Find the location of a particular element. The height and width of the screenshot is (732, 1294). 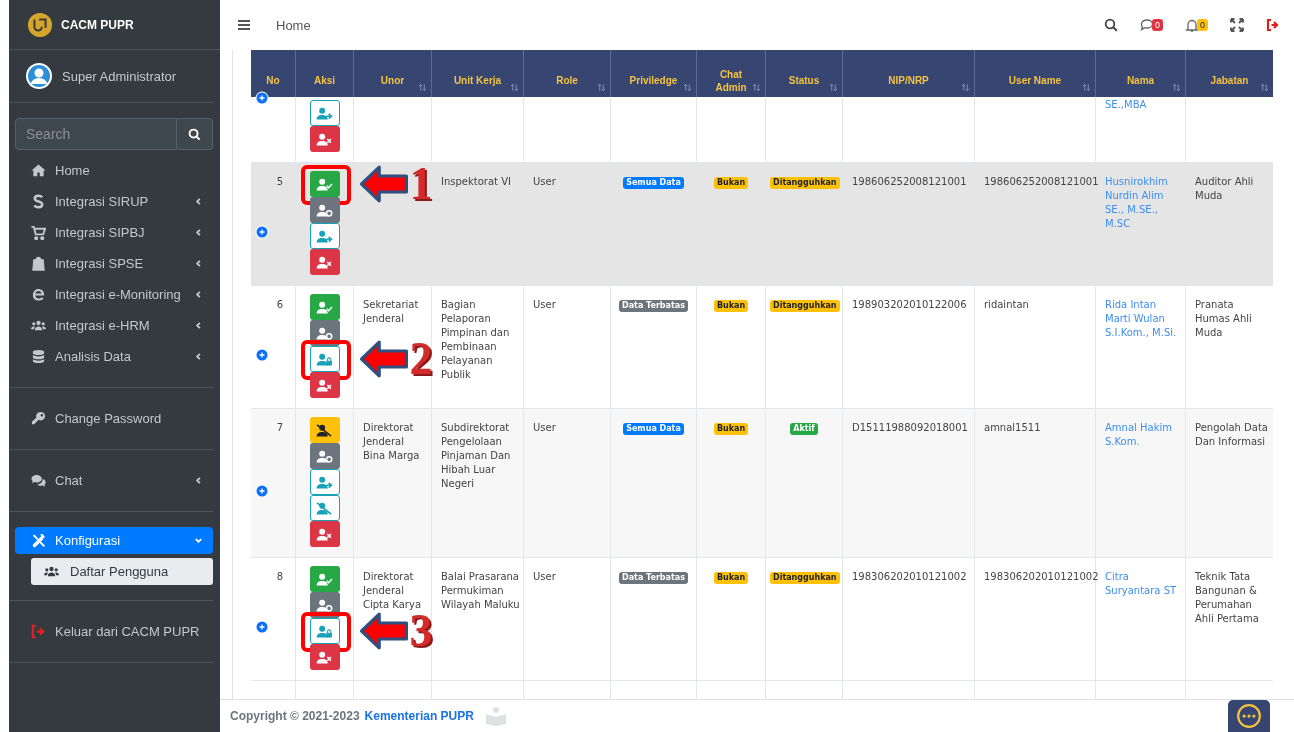

dollar-icon is located at coordinates (38, 201).